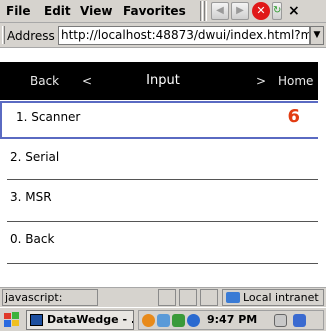 The height and width of the screenshot is (331, 326). I want to click on page-header: Back < Input > Home, so click(163, 81).